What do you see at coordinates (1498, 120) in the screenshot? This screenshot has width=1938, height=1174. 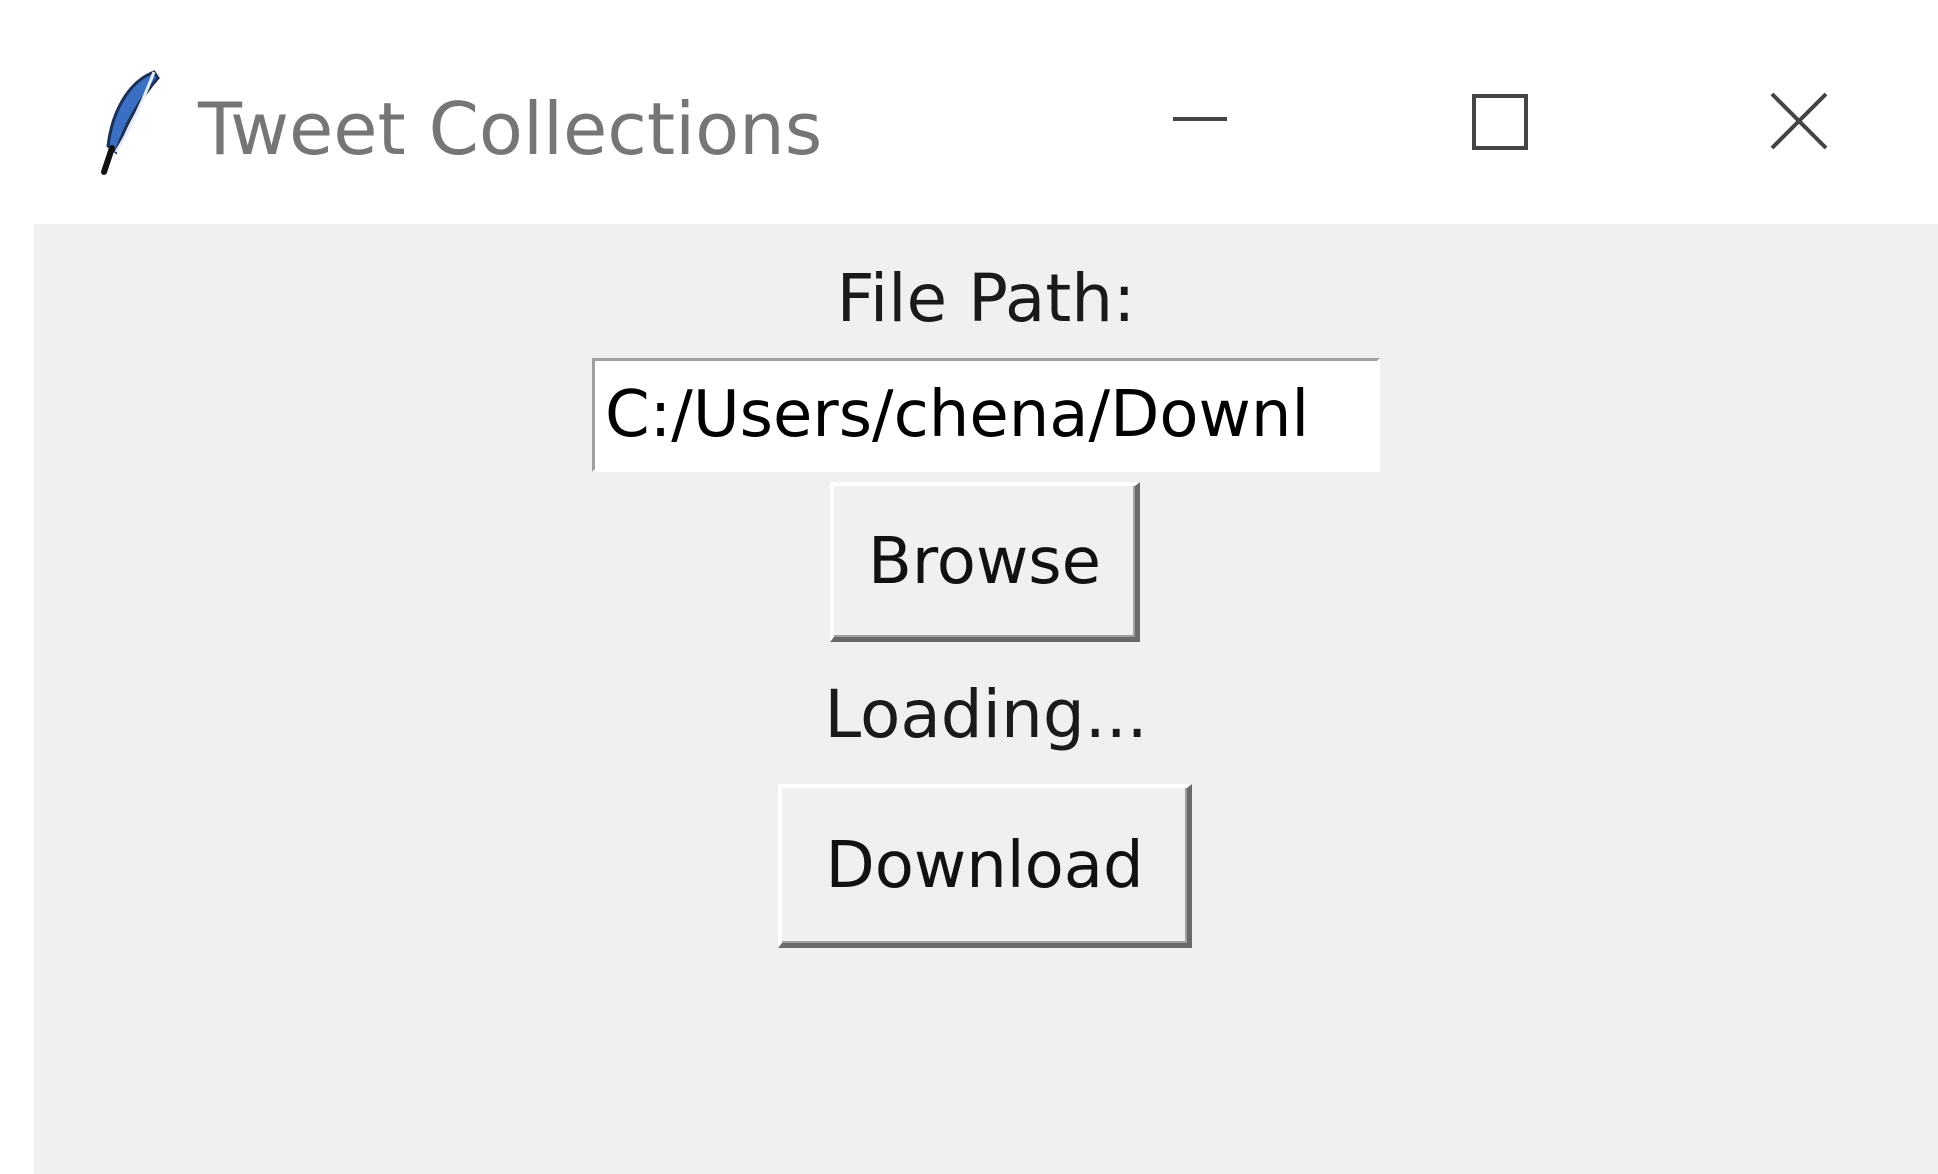 I see `maximize-icon` at bounding box center [1498, 120].